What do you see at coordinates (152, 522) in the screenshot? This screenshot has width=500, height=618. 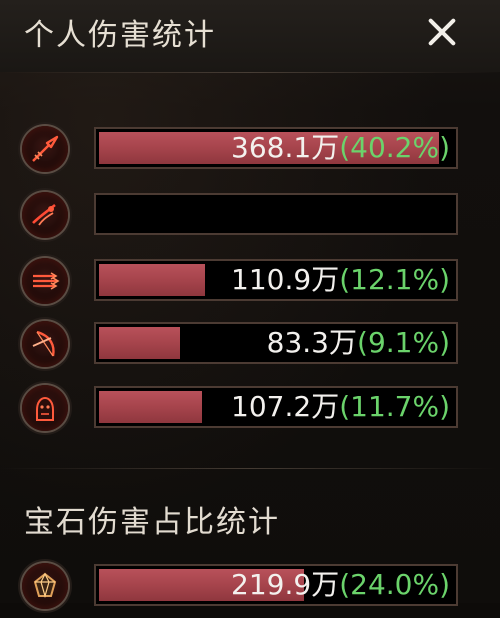 I see `gem-section-title: 宝石伤害占比统计` at bounding box center [152, 522].